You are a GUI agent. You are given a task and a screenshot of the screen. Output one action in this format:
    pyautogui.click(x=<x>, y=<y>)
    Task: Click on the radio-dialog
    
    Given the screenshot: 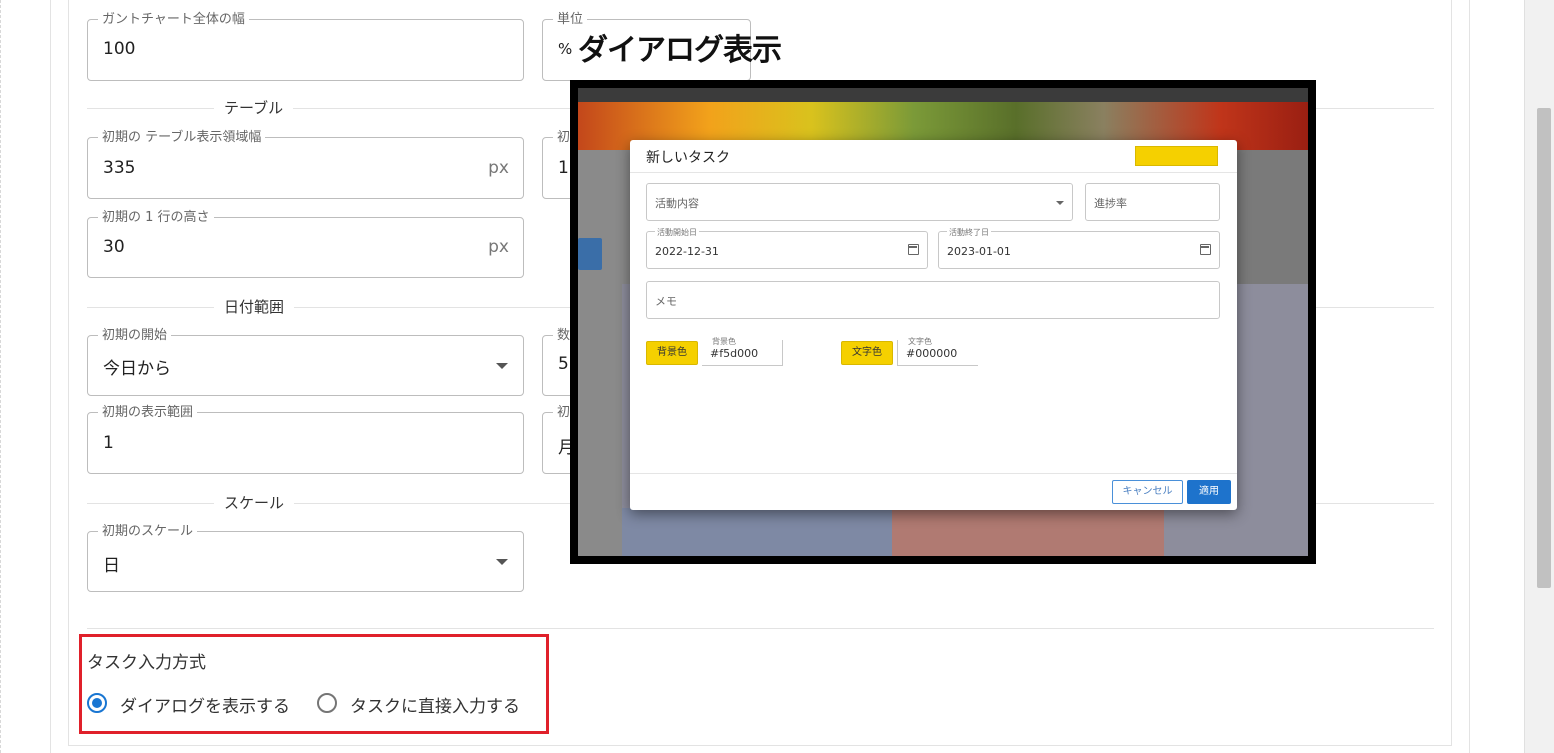 What is the action you would take?
    pyautogui.click(x=97, y=703)
    